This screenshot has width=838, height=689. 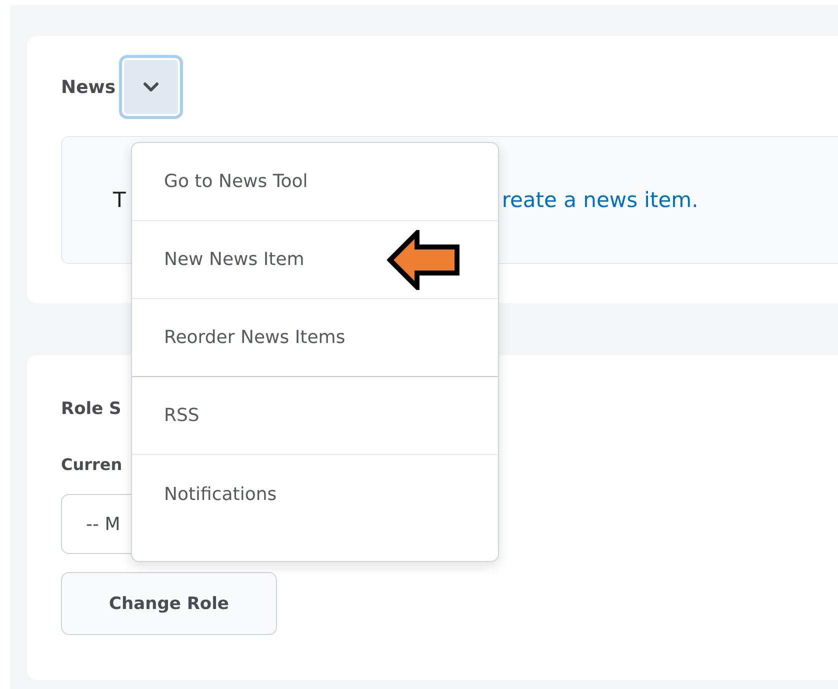 What do you see at coordinates (119, 200) in the screenshot?
I see `message-text: T` at bounding box center [119, 200].